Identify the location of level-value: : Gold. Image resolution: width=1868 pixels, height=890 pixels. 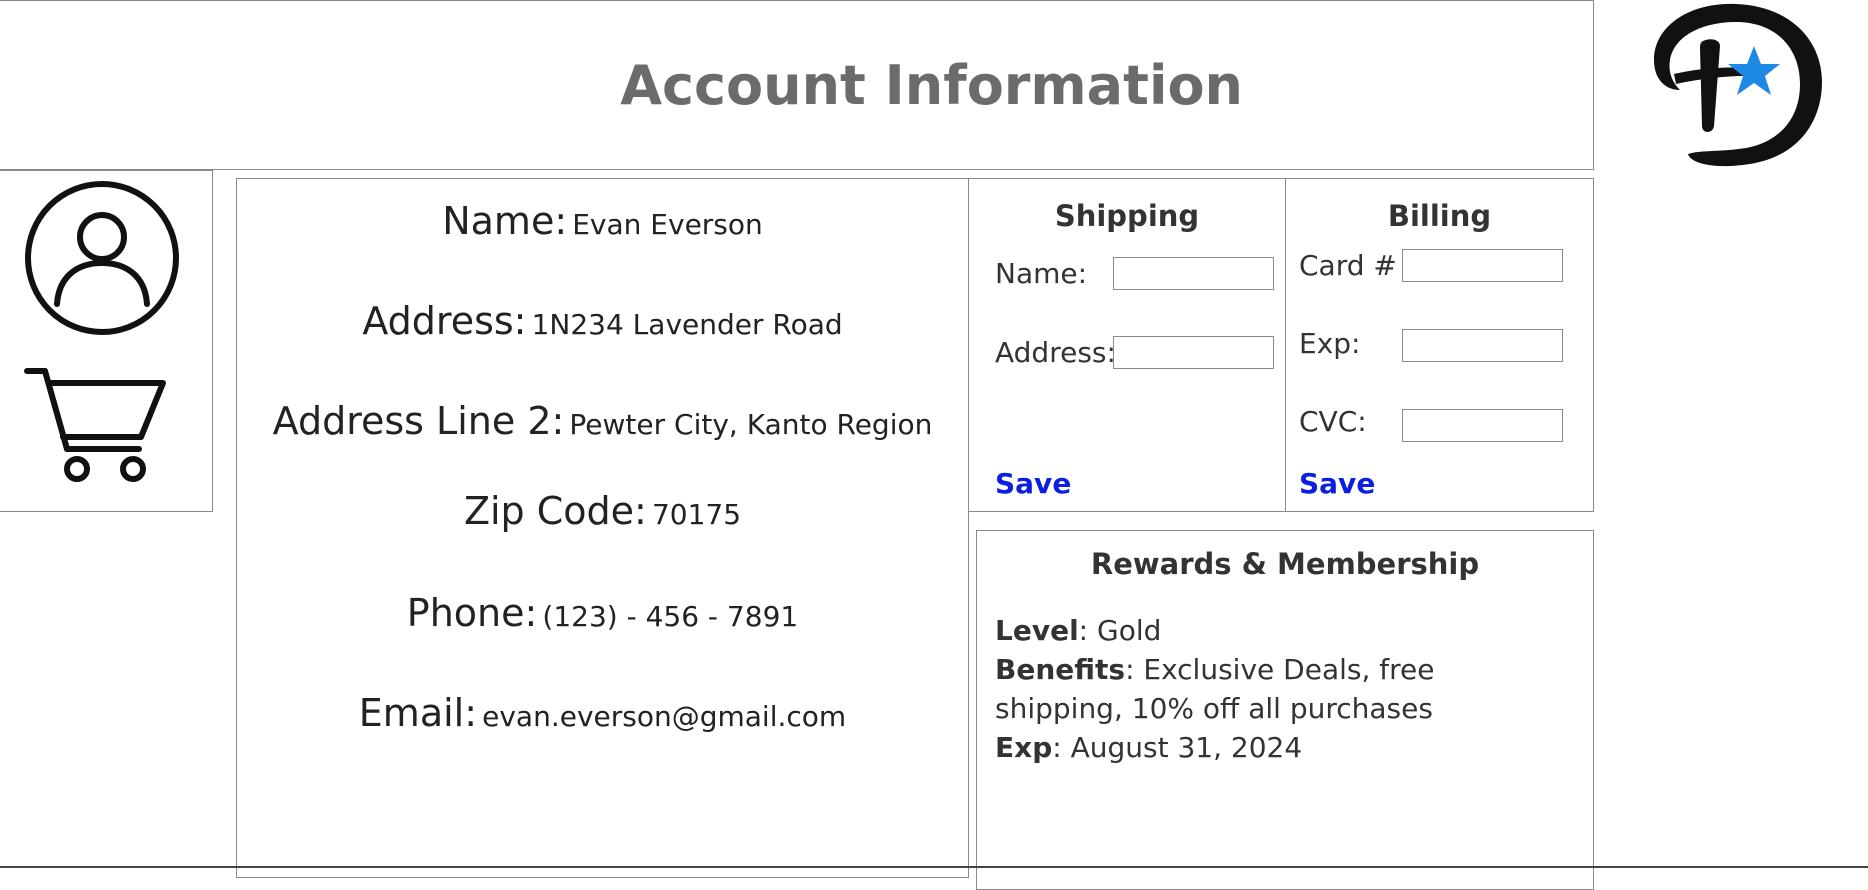
(1120, 630).